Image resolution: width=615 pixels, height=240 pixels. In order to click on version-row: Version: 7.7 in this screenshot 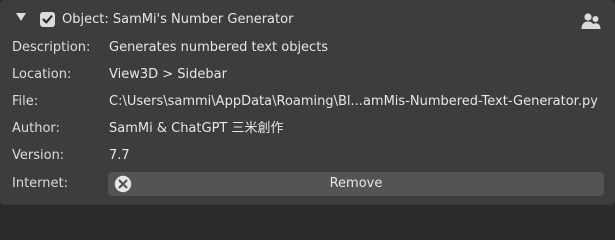, I will do `click(307, 156)`.